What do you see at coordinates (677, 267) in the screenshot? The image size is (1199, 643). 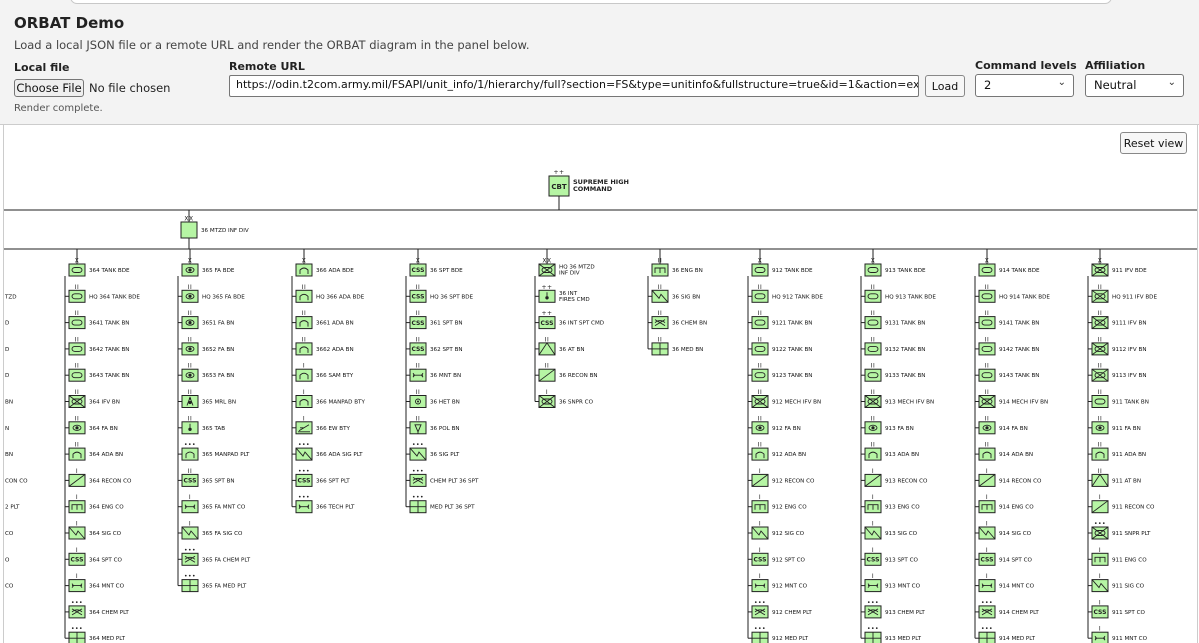 I see `unit-symbol: II 36 ENG BN` at bounding box center [677, 267].